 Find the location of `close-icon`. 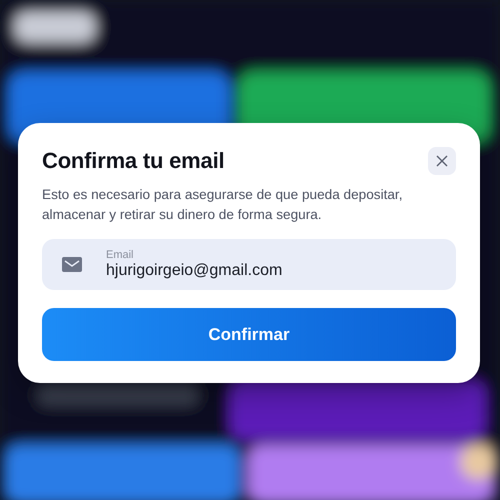

close-icon is located at coordinates (442, 161).